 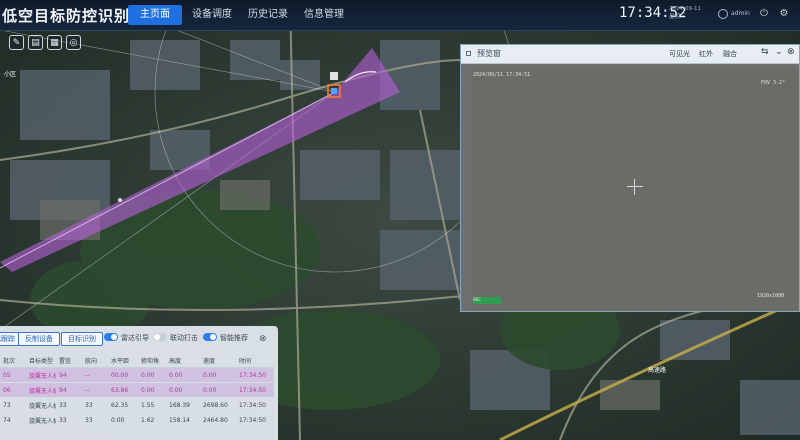 What do you see at coordinates (13, 361) in the screenshot?
I see `col-header: 批次` at bounding box center [13, 361].